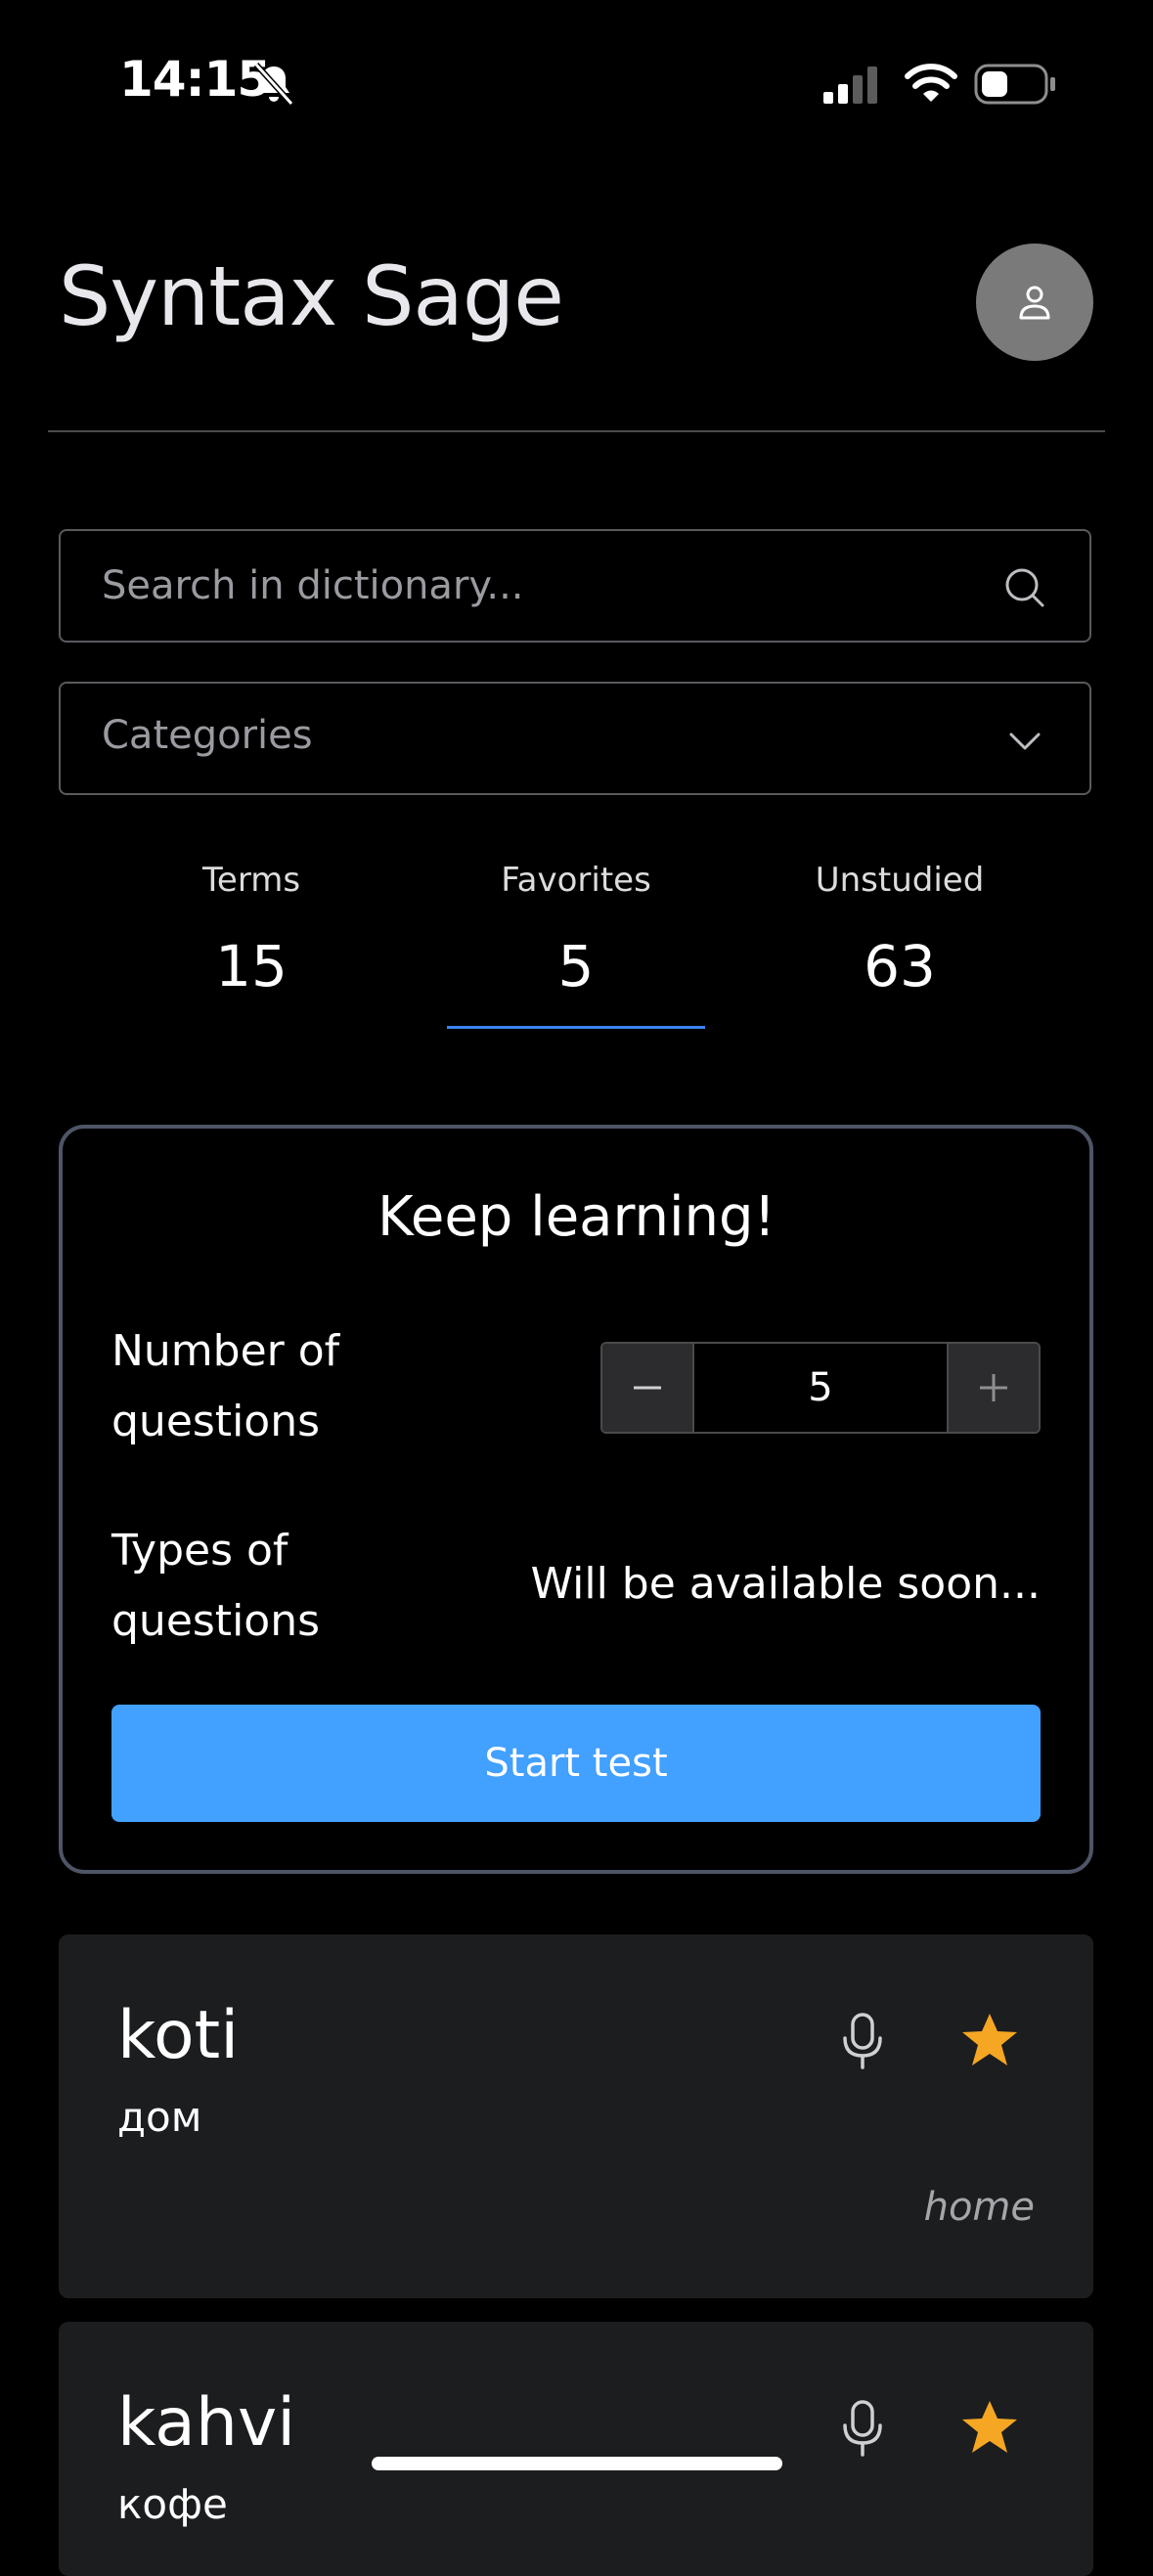 The width and height of the screenshot is (1153, 2576). Describe the element at coordinates (1025, 741) in the screenshot. I see `chevron-down-icon` at that location.